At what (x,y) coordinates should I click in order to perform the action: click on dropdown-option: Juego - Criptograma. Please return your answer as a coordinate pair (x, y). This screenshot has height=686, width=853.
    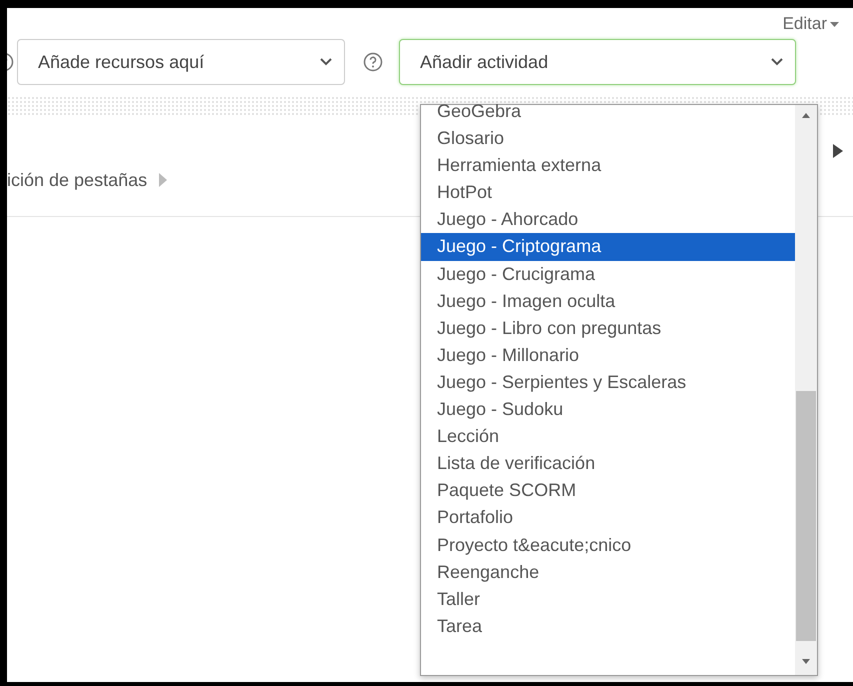
    Looking at the image, I should click on (608, 247).